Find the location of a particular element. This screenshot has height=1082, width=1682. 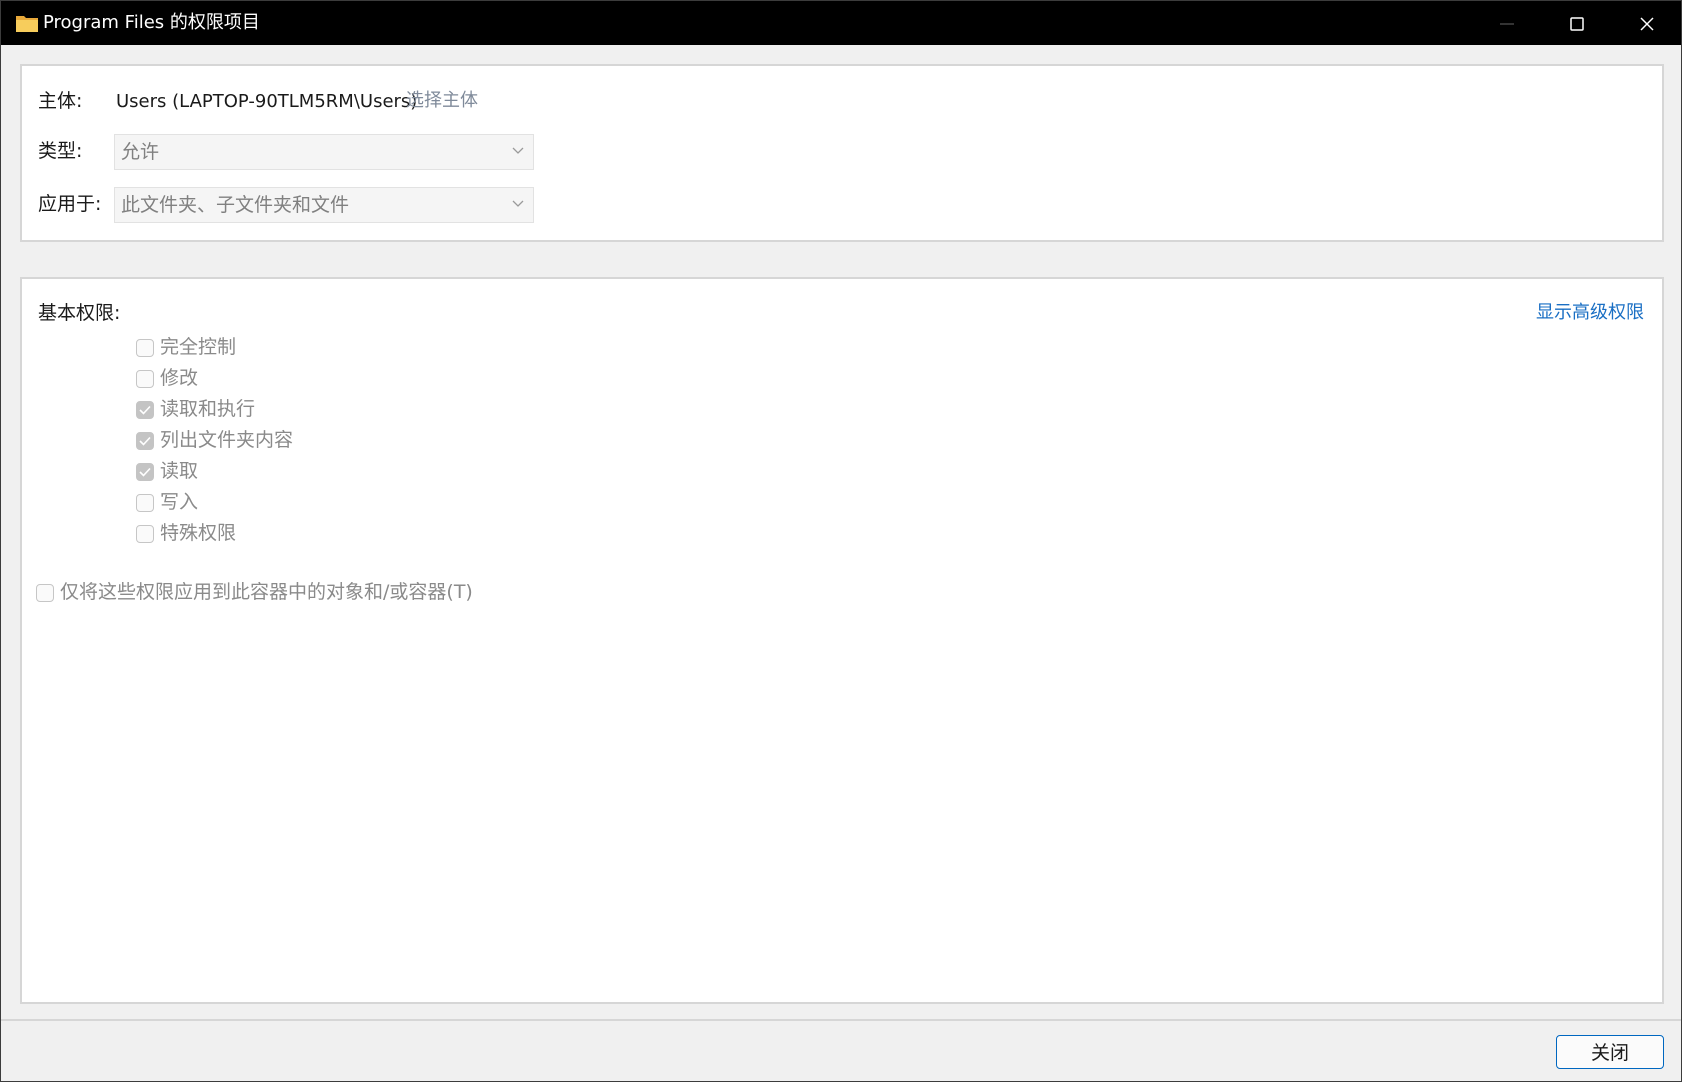

type-select-value: 允许 is located at coordinates (140, 152).